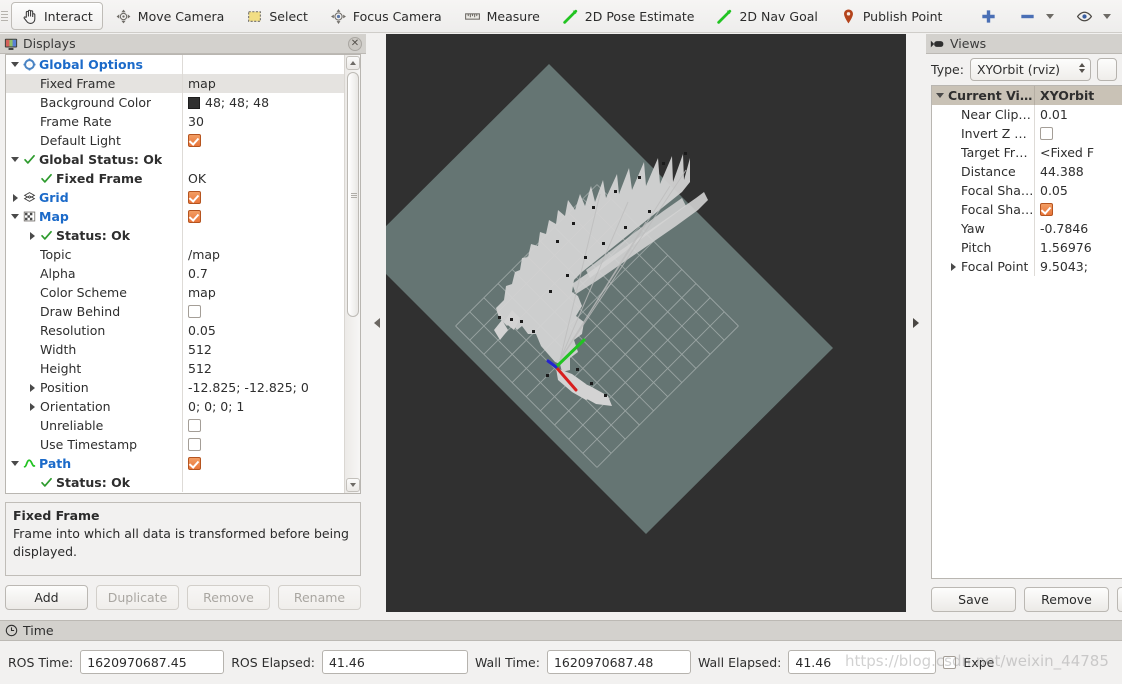  Describe the element at coordinates (175, 64) in the screenshot. I see `table-row: Global Options` at that location.